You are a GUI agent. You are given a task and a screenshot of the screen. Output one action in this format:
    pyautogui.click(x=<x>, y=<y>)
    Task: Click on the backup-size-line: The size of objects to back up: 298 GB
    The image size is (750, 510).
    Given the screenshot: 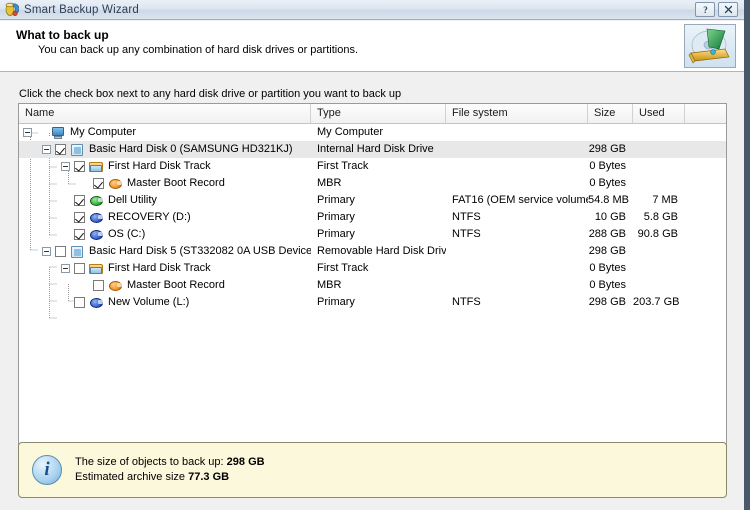 What is the action you would take?
    pyautogui.click(x=170, y=462)
    